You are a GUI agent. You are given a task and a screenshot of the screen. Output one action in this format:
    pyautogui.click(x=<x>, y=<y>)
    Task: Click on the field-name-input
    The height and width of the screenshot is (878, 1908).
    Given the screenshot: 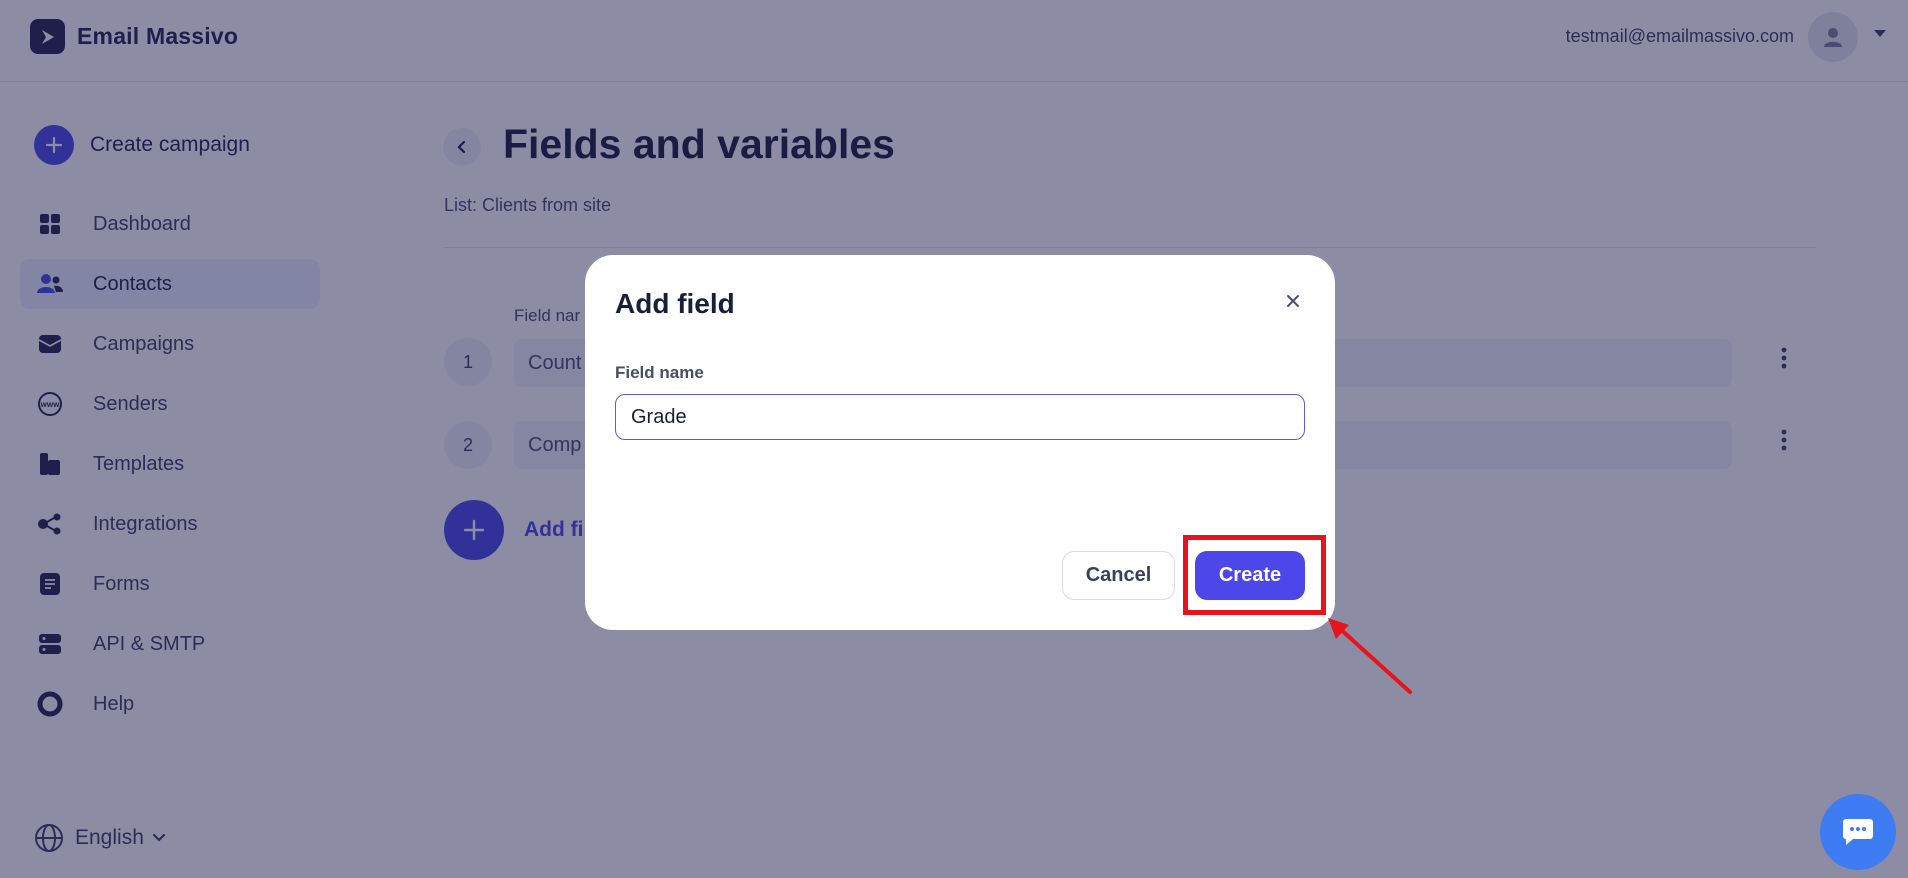 What is the action you would take?
    pyautogui.click(x=960, y=417)
    